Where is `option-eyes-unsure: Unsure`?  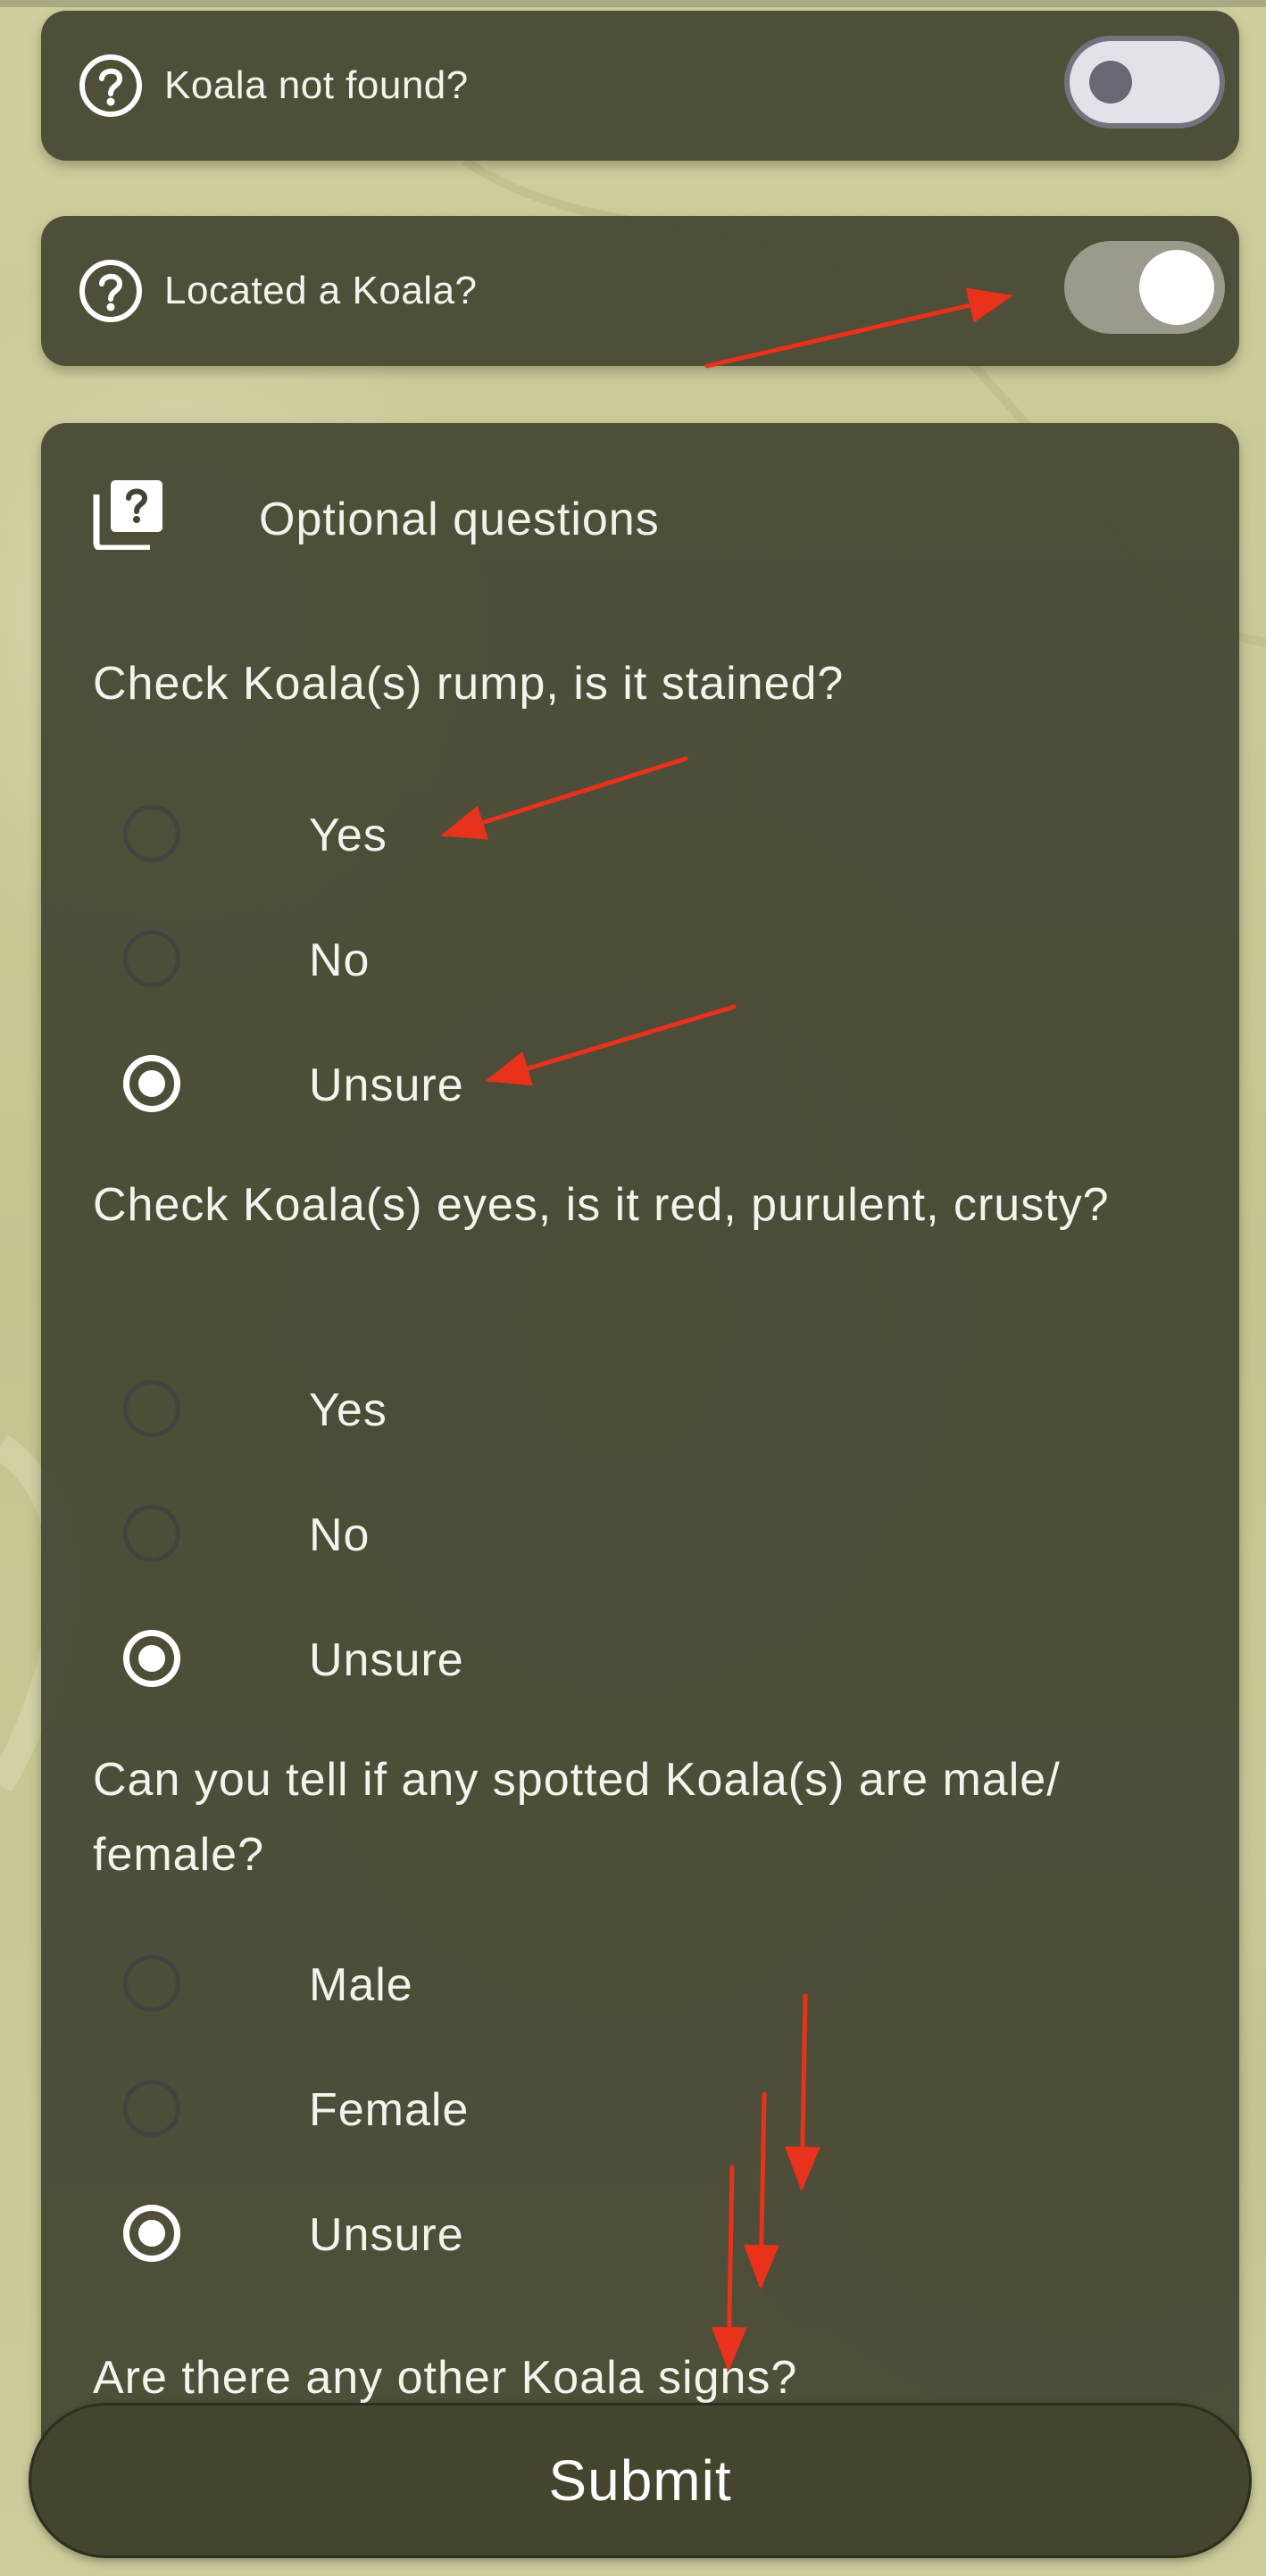
option-eyes-unsure: Unsure is located at coordinates (435, 1659).